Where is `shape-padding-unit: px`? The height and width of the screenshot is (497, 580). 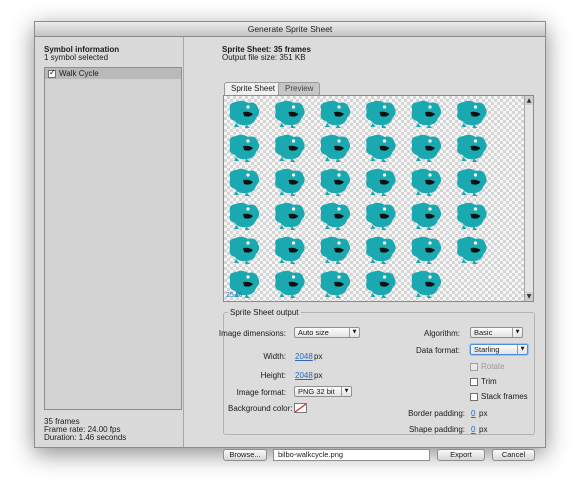
shape-padding-unit: px is located at coordinates (483, 429).